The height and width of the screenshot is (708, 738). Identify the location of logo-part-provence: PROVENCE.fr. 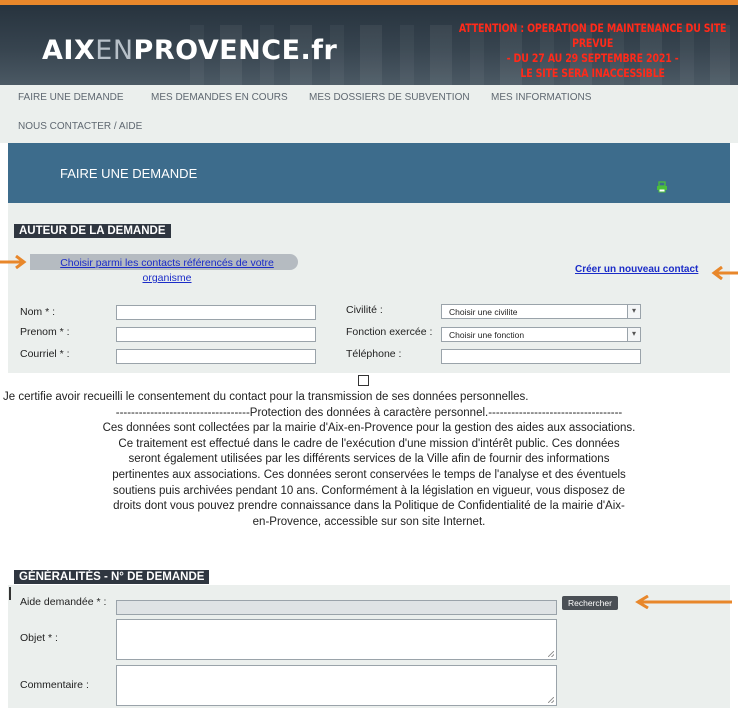
(235, 50).